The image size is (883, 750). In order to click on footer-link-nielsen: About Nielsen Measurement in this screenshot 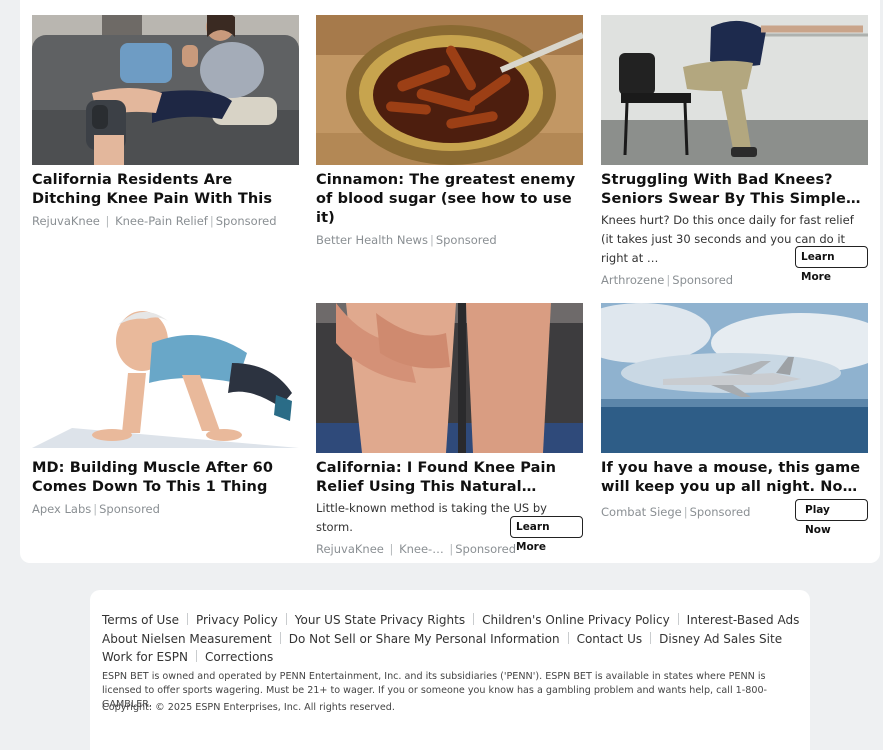, I will do `click(187, 639)`.